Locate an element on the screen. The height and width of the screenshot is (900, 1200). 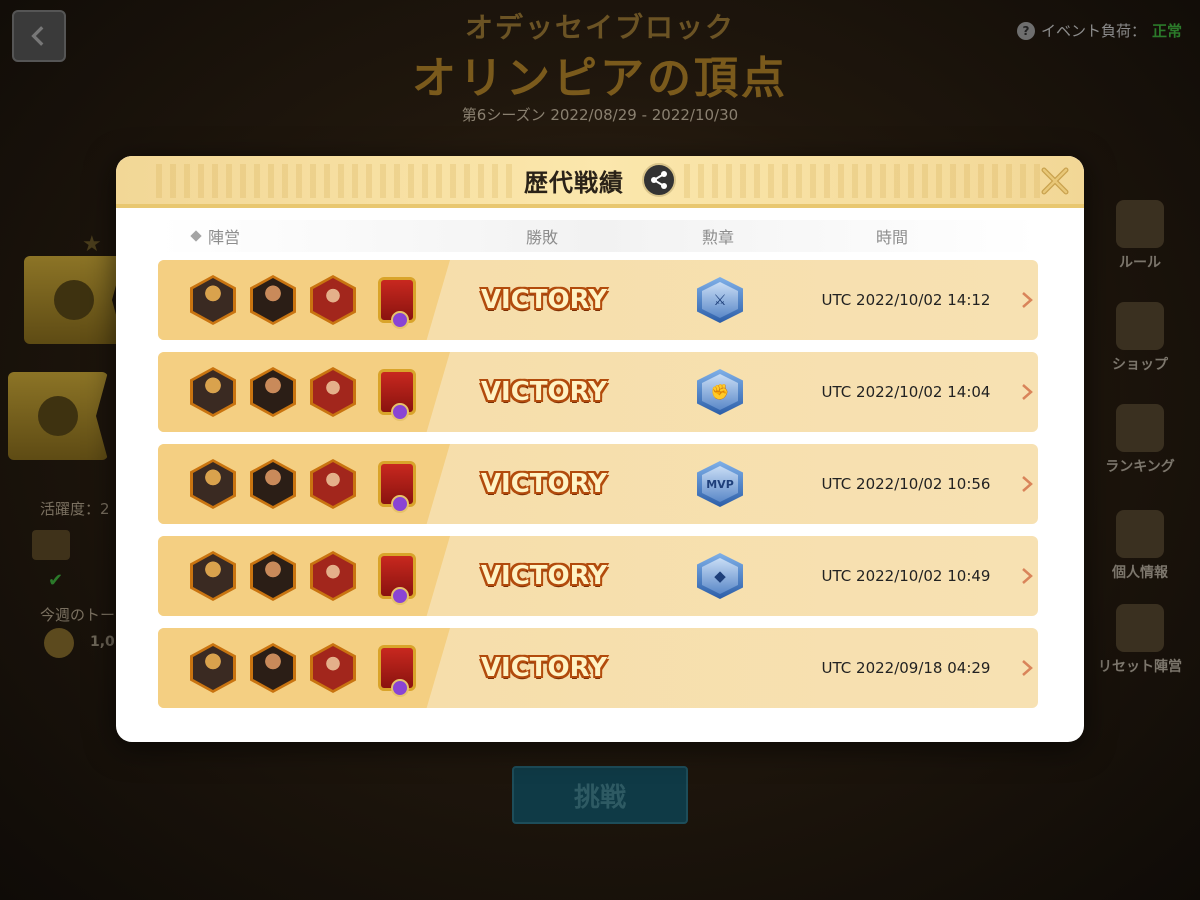
menu-shop: ショップ is located at coordinates (1140, 338).